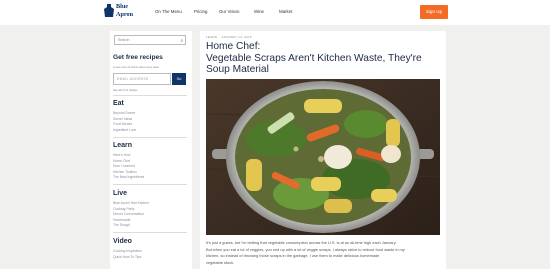 The image size is (550, 269). Describe the element at coordinates (127, 251) in the screenshot. I see `sidebar-item-cooking-inspiration: Cooking Inspiration` at that location.